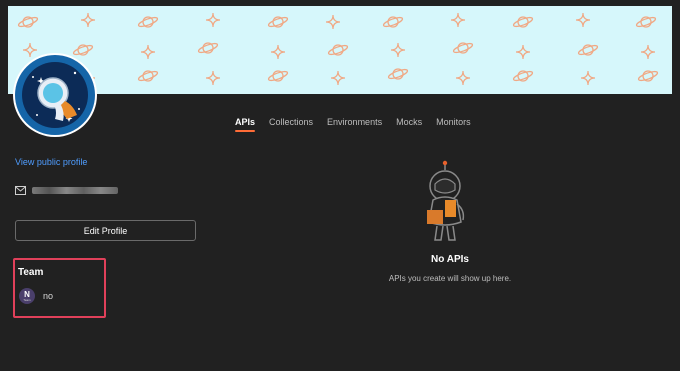 This screenshot has height=371, width=680. I want to click on tab-collections: Collections, so click(291, 125).